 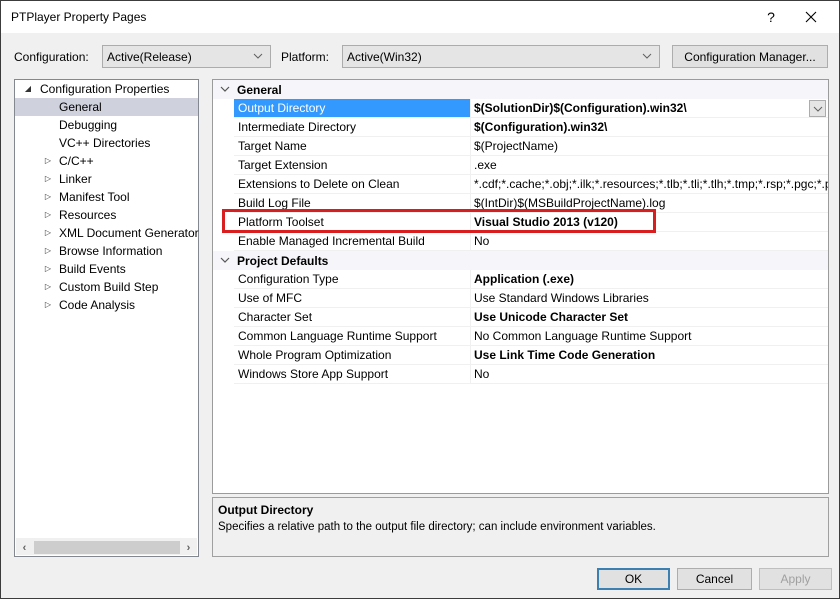 I want to click on tree-item-label: Debugging, so click(x=88, y=125).